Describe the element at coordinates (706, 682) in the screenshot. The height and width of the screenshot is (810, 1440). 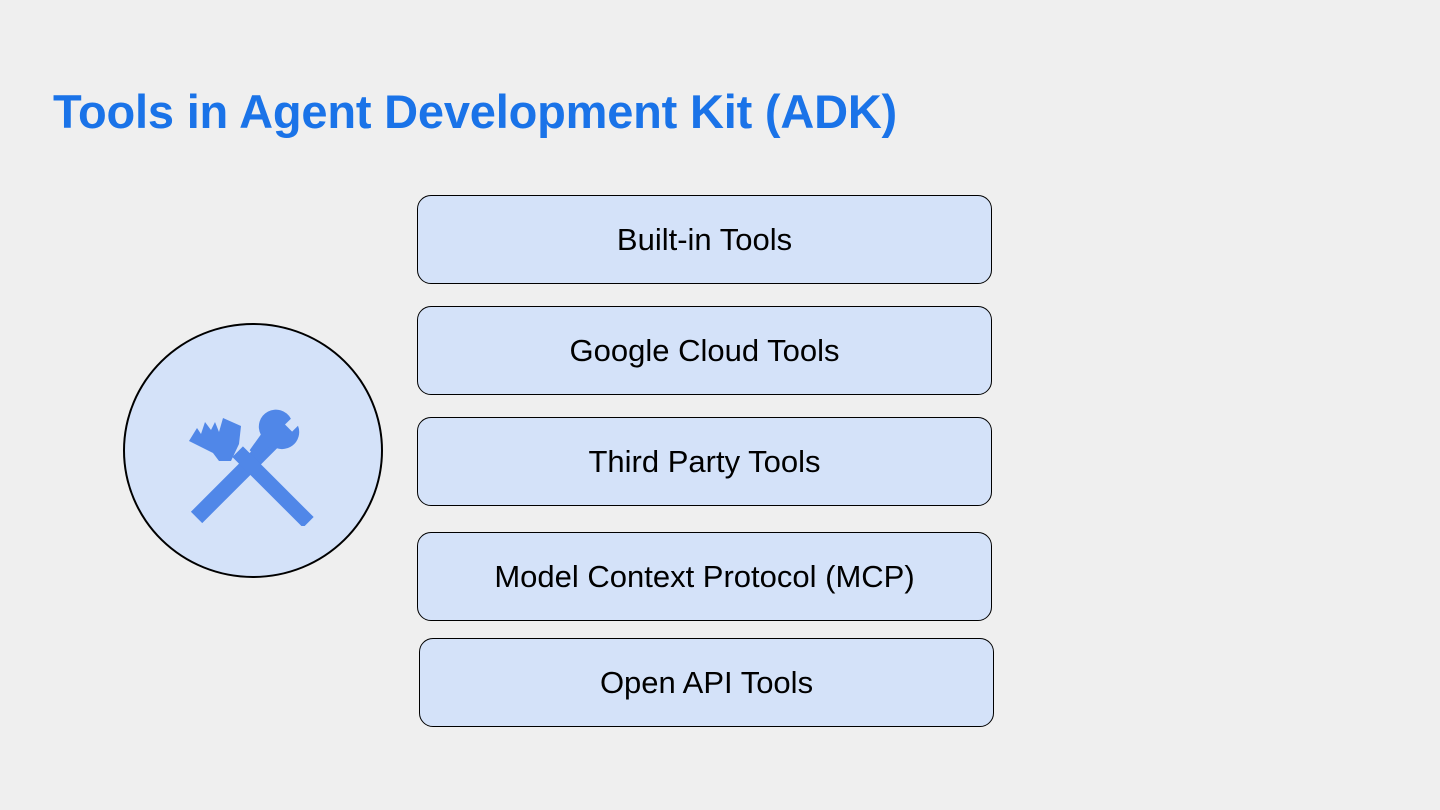
I see `tool-box-open-api-tools: Open API Tools` at that location.